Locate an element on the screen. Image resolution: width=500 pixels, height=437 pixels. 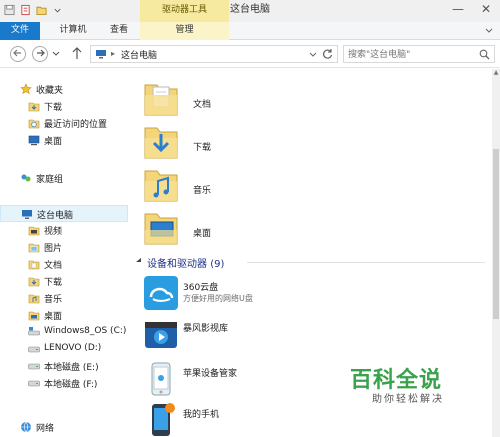
nav-item-label: 音乐 is located at coordinates (53, 300).